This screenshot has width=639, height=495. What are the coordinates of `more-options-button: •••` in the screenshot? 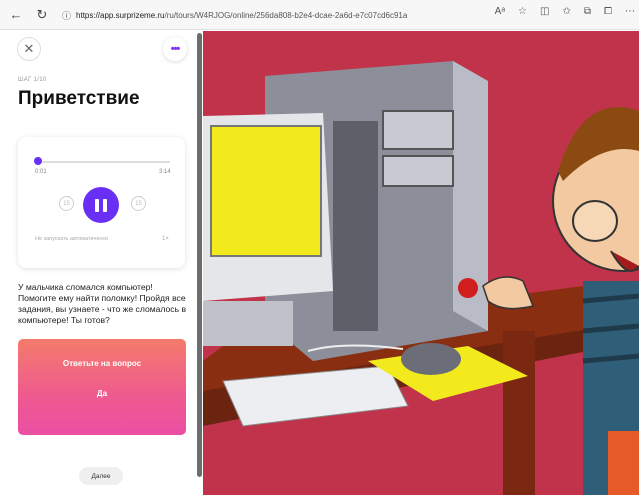 It's located at (175, 49).